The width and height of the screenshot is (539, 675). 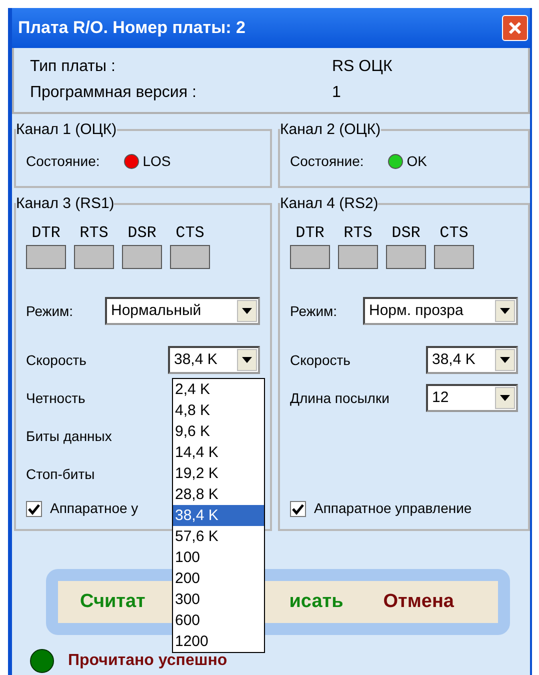 What do you see at coordinates (218, 410) in the screenshot?
I see `dropdown-option: 4,8 K` at bounding box center [218, 410].